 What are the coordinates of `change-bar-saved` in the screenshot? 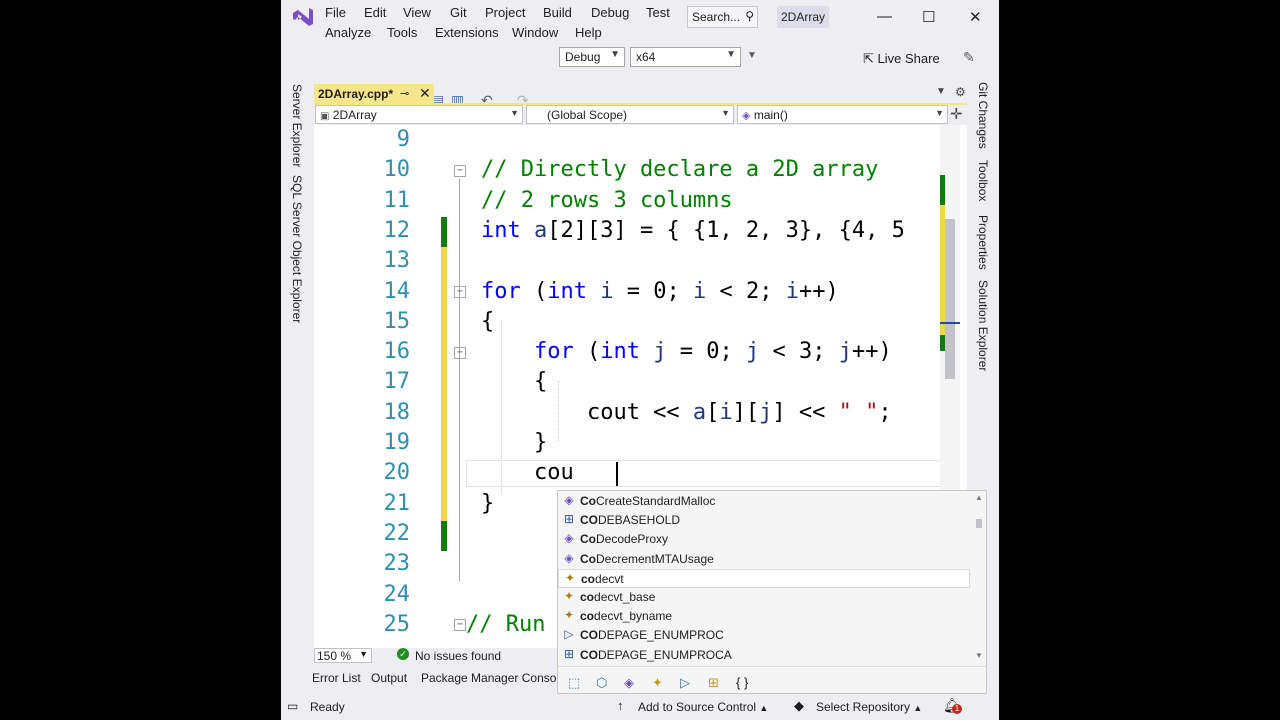 It's located at (444, 232).